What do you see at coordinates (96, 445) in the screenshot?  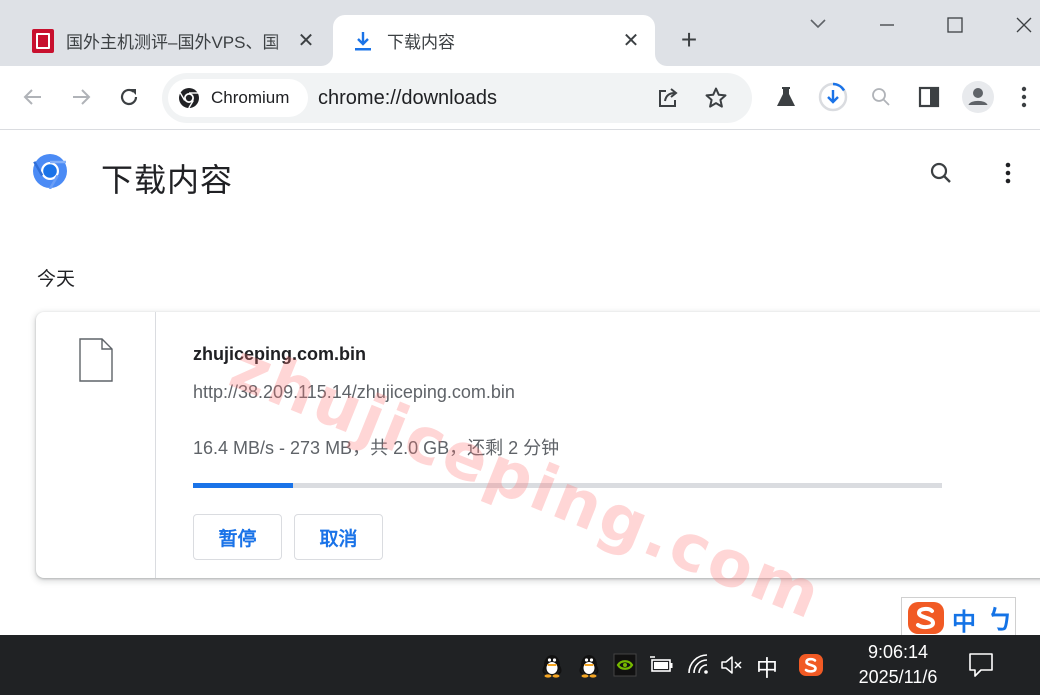 I see `file-icon-column` at bounding box center [96, 445].